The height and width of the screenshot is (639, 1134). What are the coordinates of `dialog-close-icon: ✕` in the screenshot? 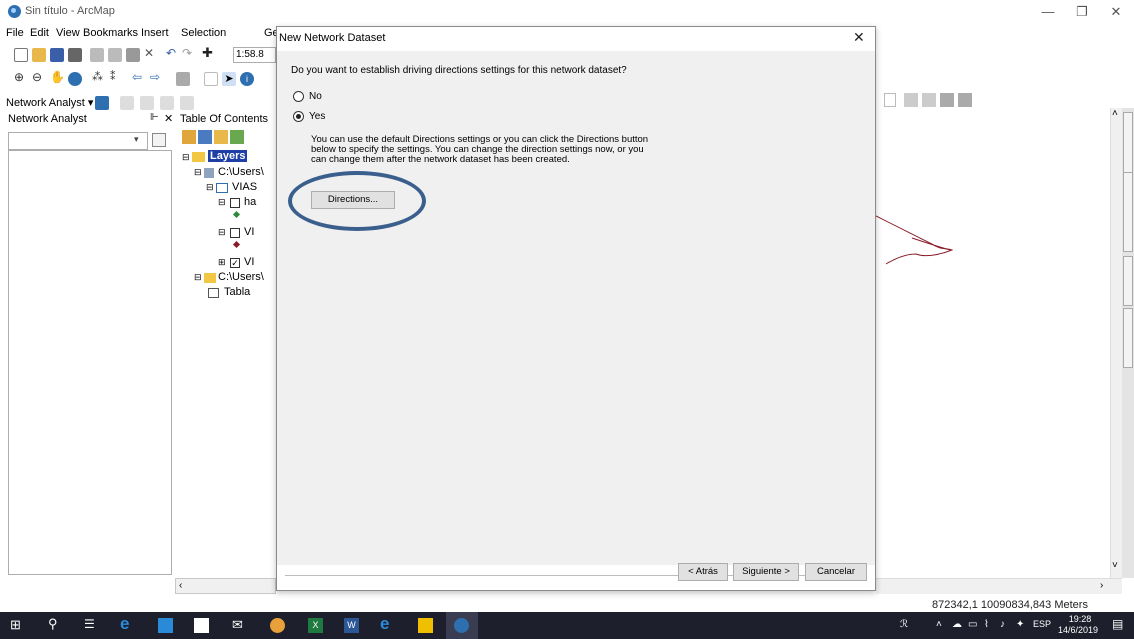 It's located at (859, 37).